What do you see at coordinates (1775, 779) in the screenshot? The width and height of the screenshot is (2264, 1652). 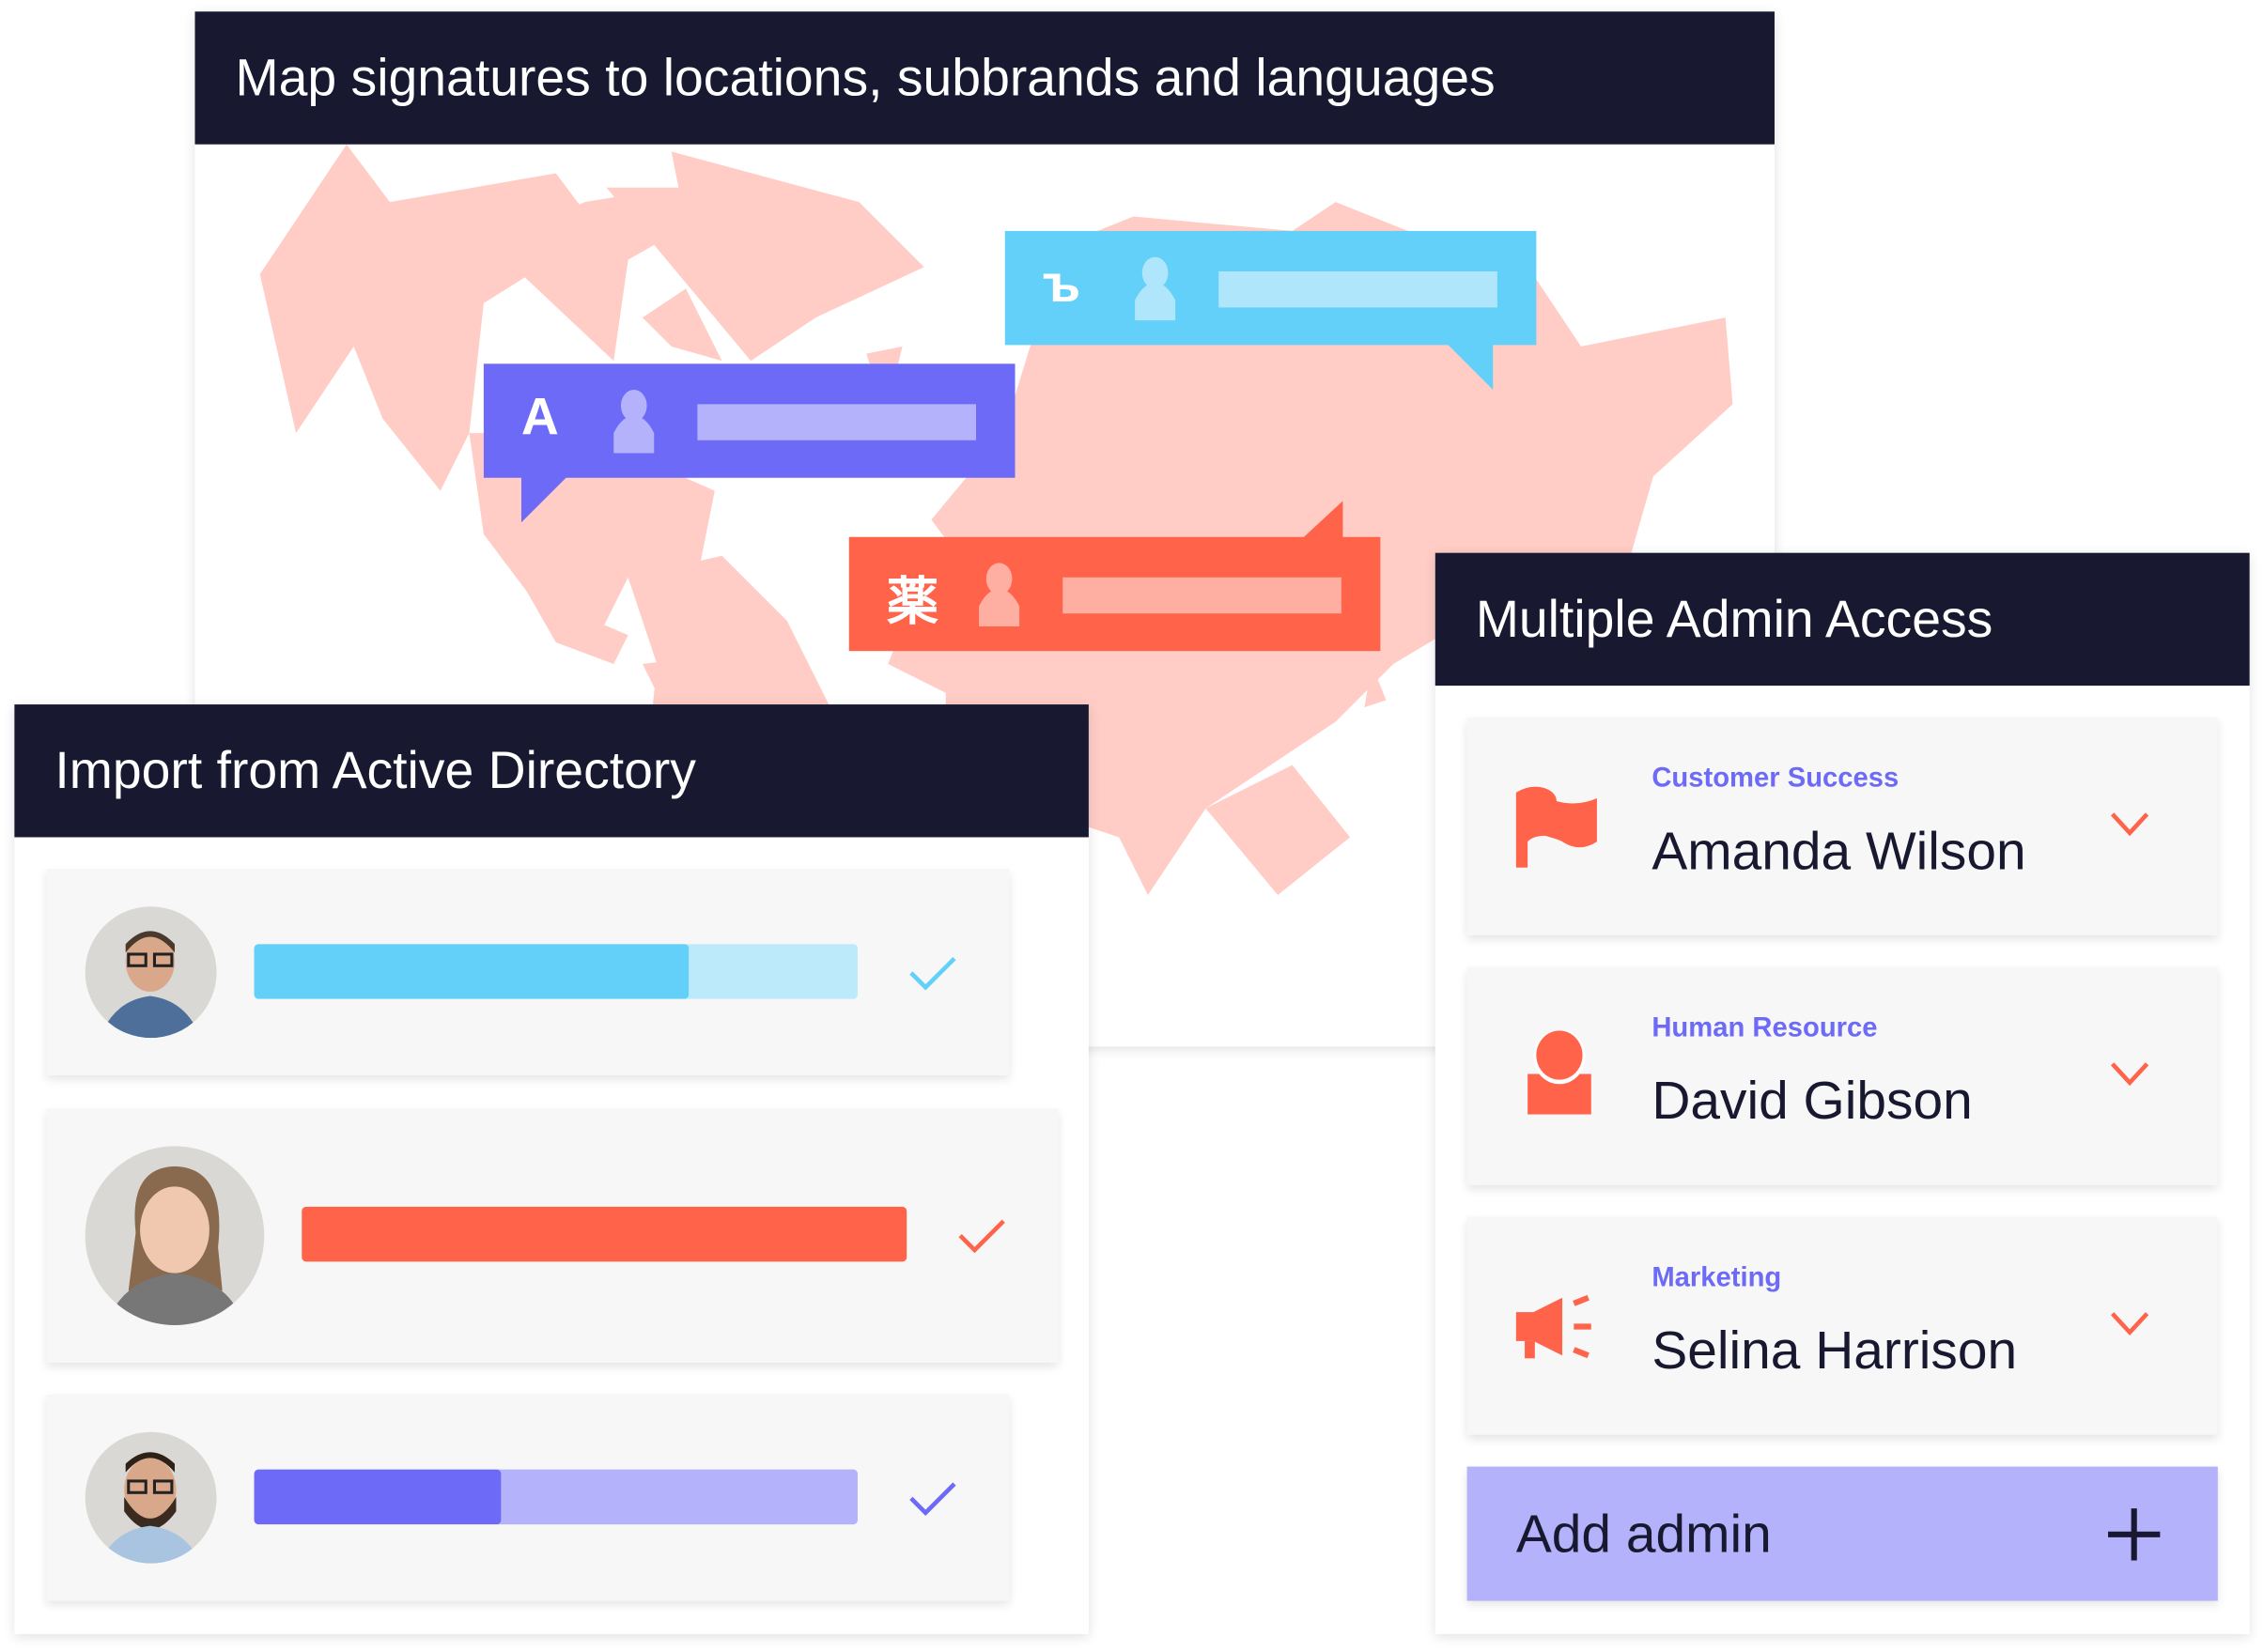 I see `admin-department: Customer Success` at bounding box center [1775, 779].